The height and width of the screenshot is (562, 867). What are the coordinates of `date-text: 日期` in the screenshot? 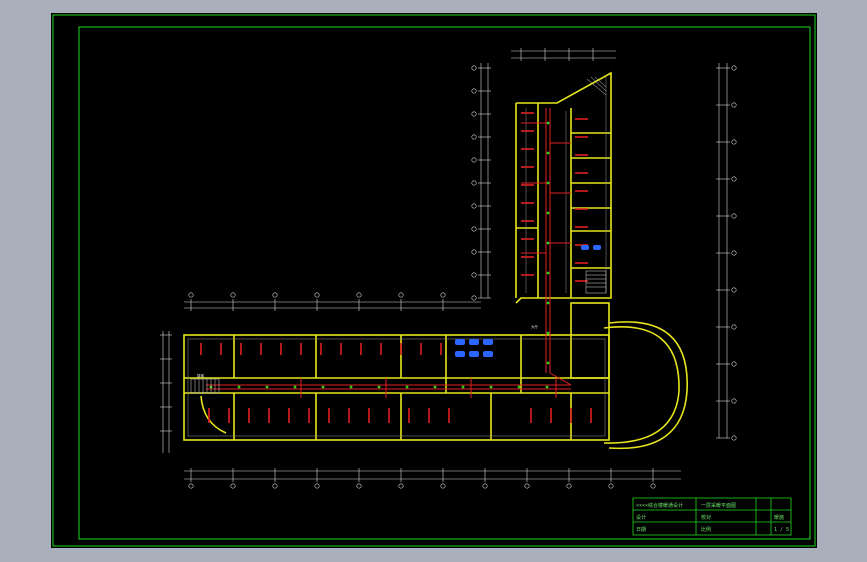 It's located at (641, 530).